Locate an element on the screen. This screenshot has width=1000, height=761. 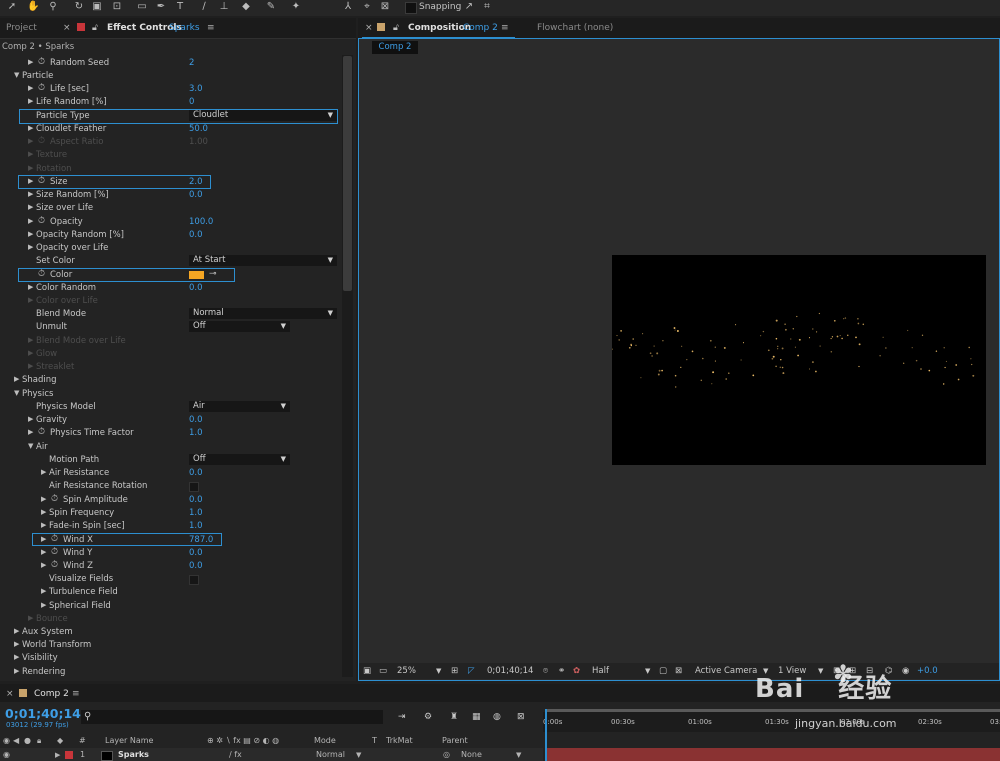
property-row-physics-model: Physics Model Air ▼ is located at coordinates (170, 407).